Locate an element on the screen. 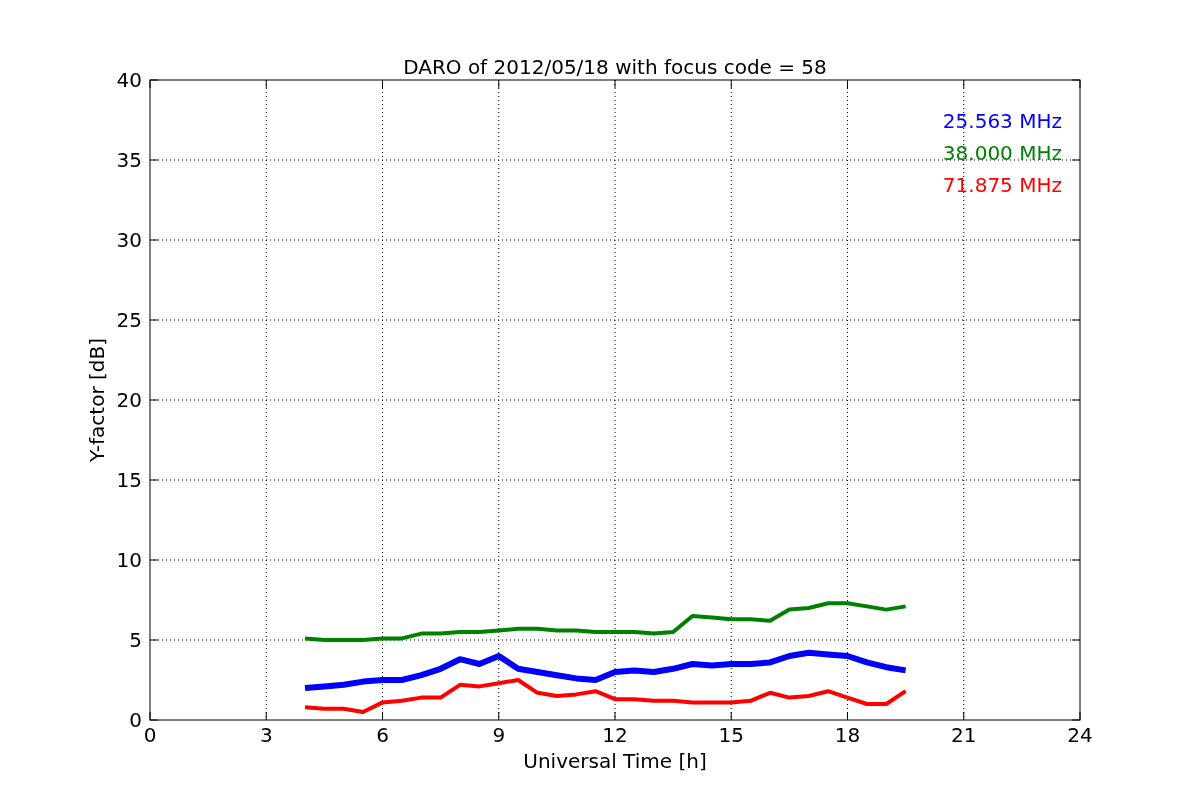 The height and width of the screenshot is (800, 1200). tick-label: 25 is located at coordinates (129, 320).